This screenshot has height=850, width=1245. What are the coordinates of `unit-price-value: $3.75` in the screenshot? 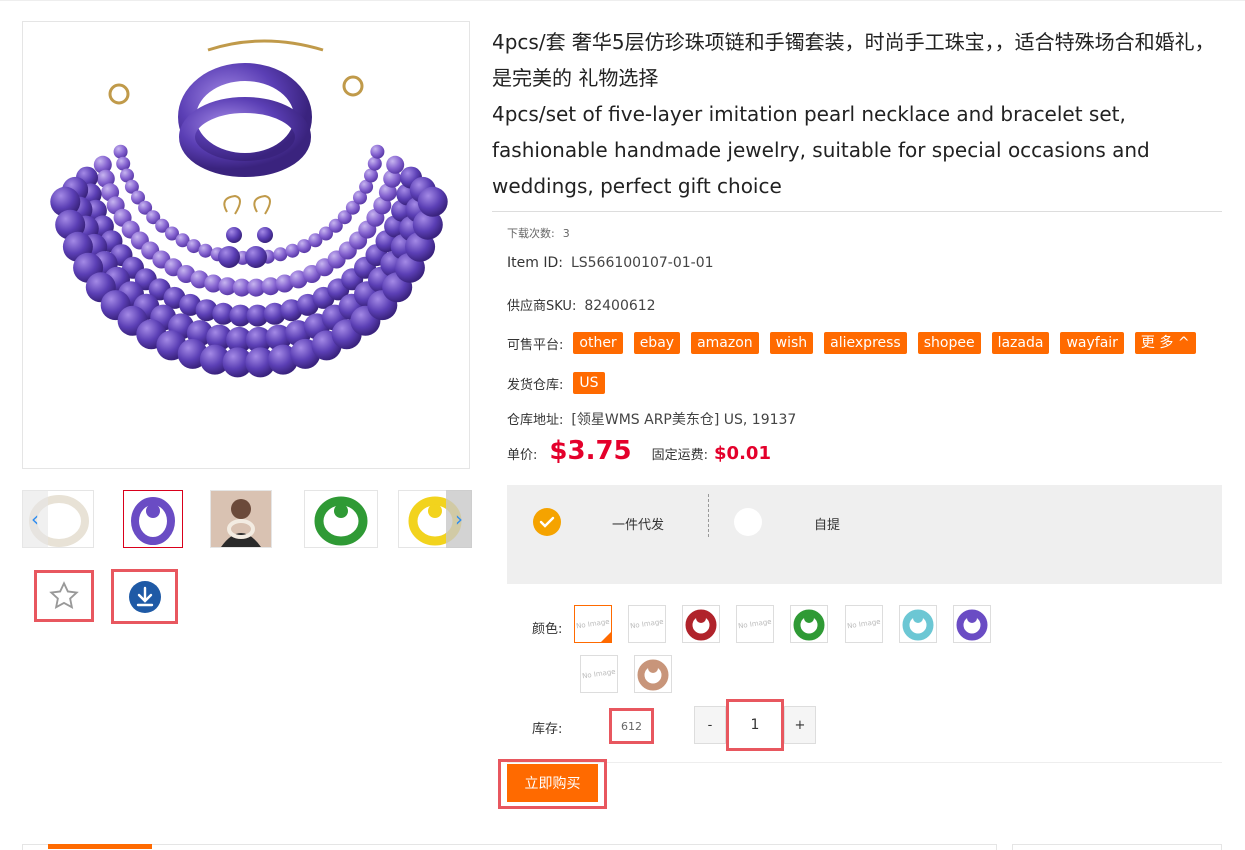 It's located at (590, 451).